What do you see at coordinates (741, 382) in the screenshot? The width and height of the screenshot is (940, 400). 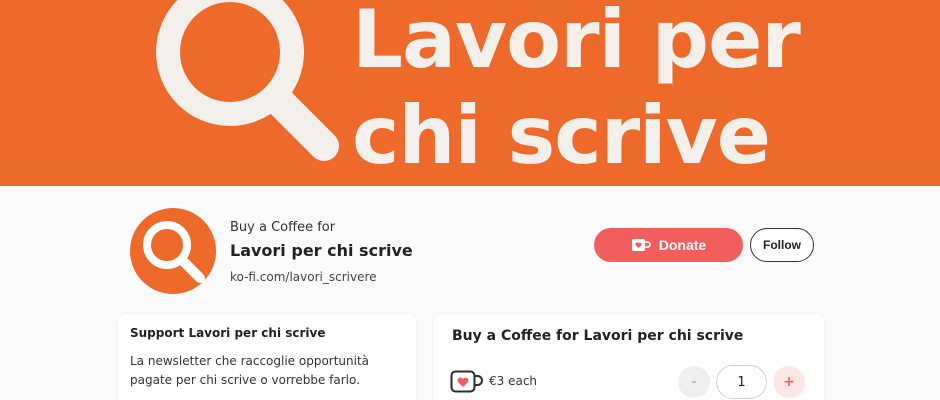 I see `quantity-input` at bounding box center [741, 382].